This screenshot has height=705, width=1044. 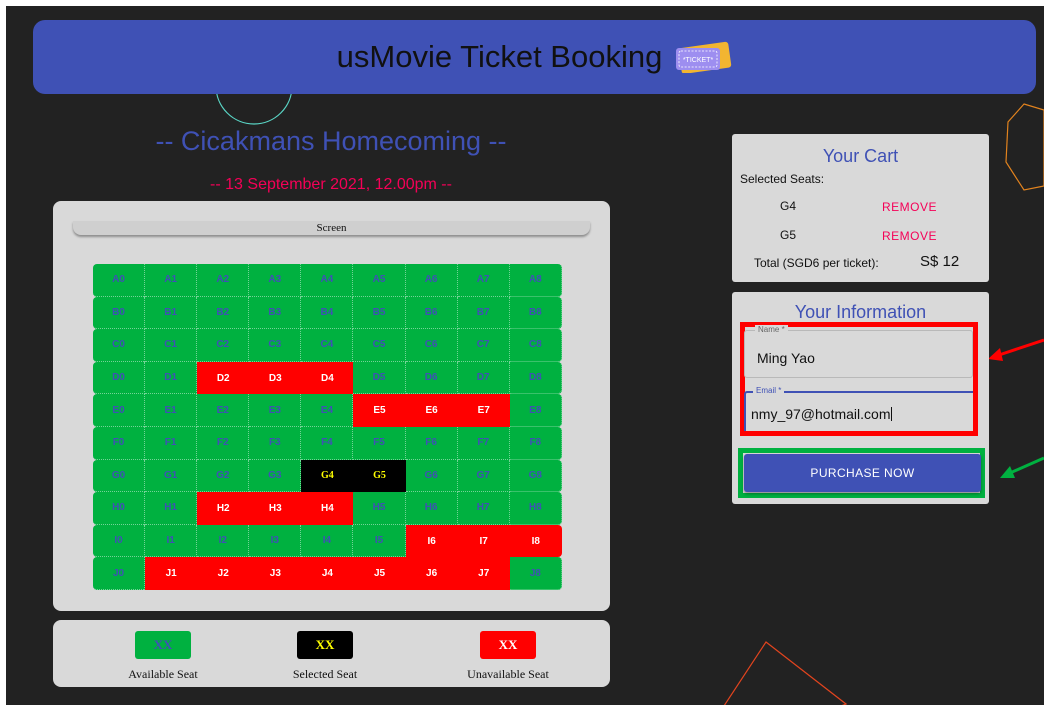 What do you see at coordinates (786, 358) in the screenshot?
I see `name-field-value: Ming Yao` at bounding box center [786, 358].